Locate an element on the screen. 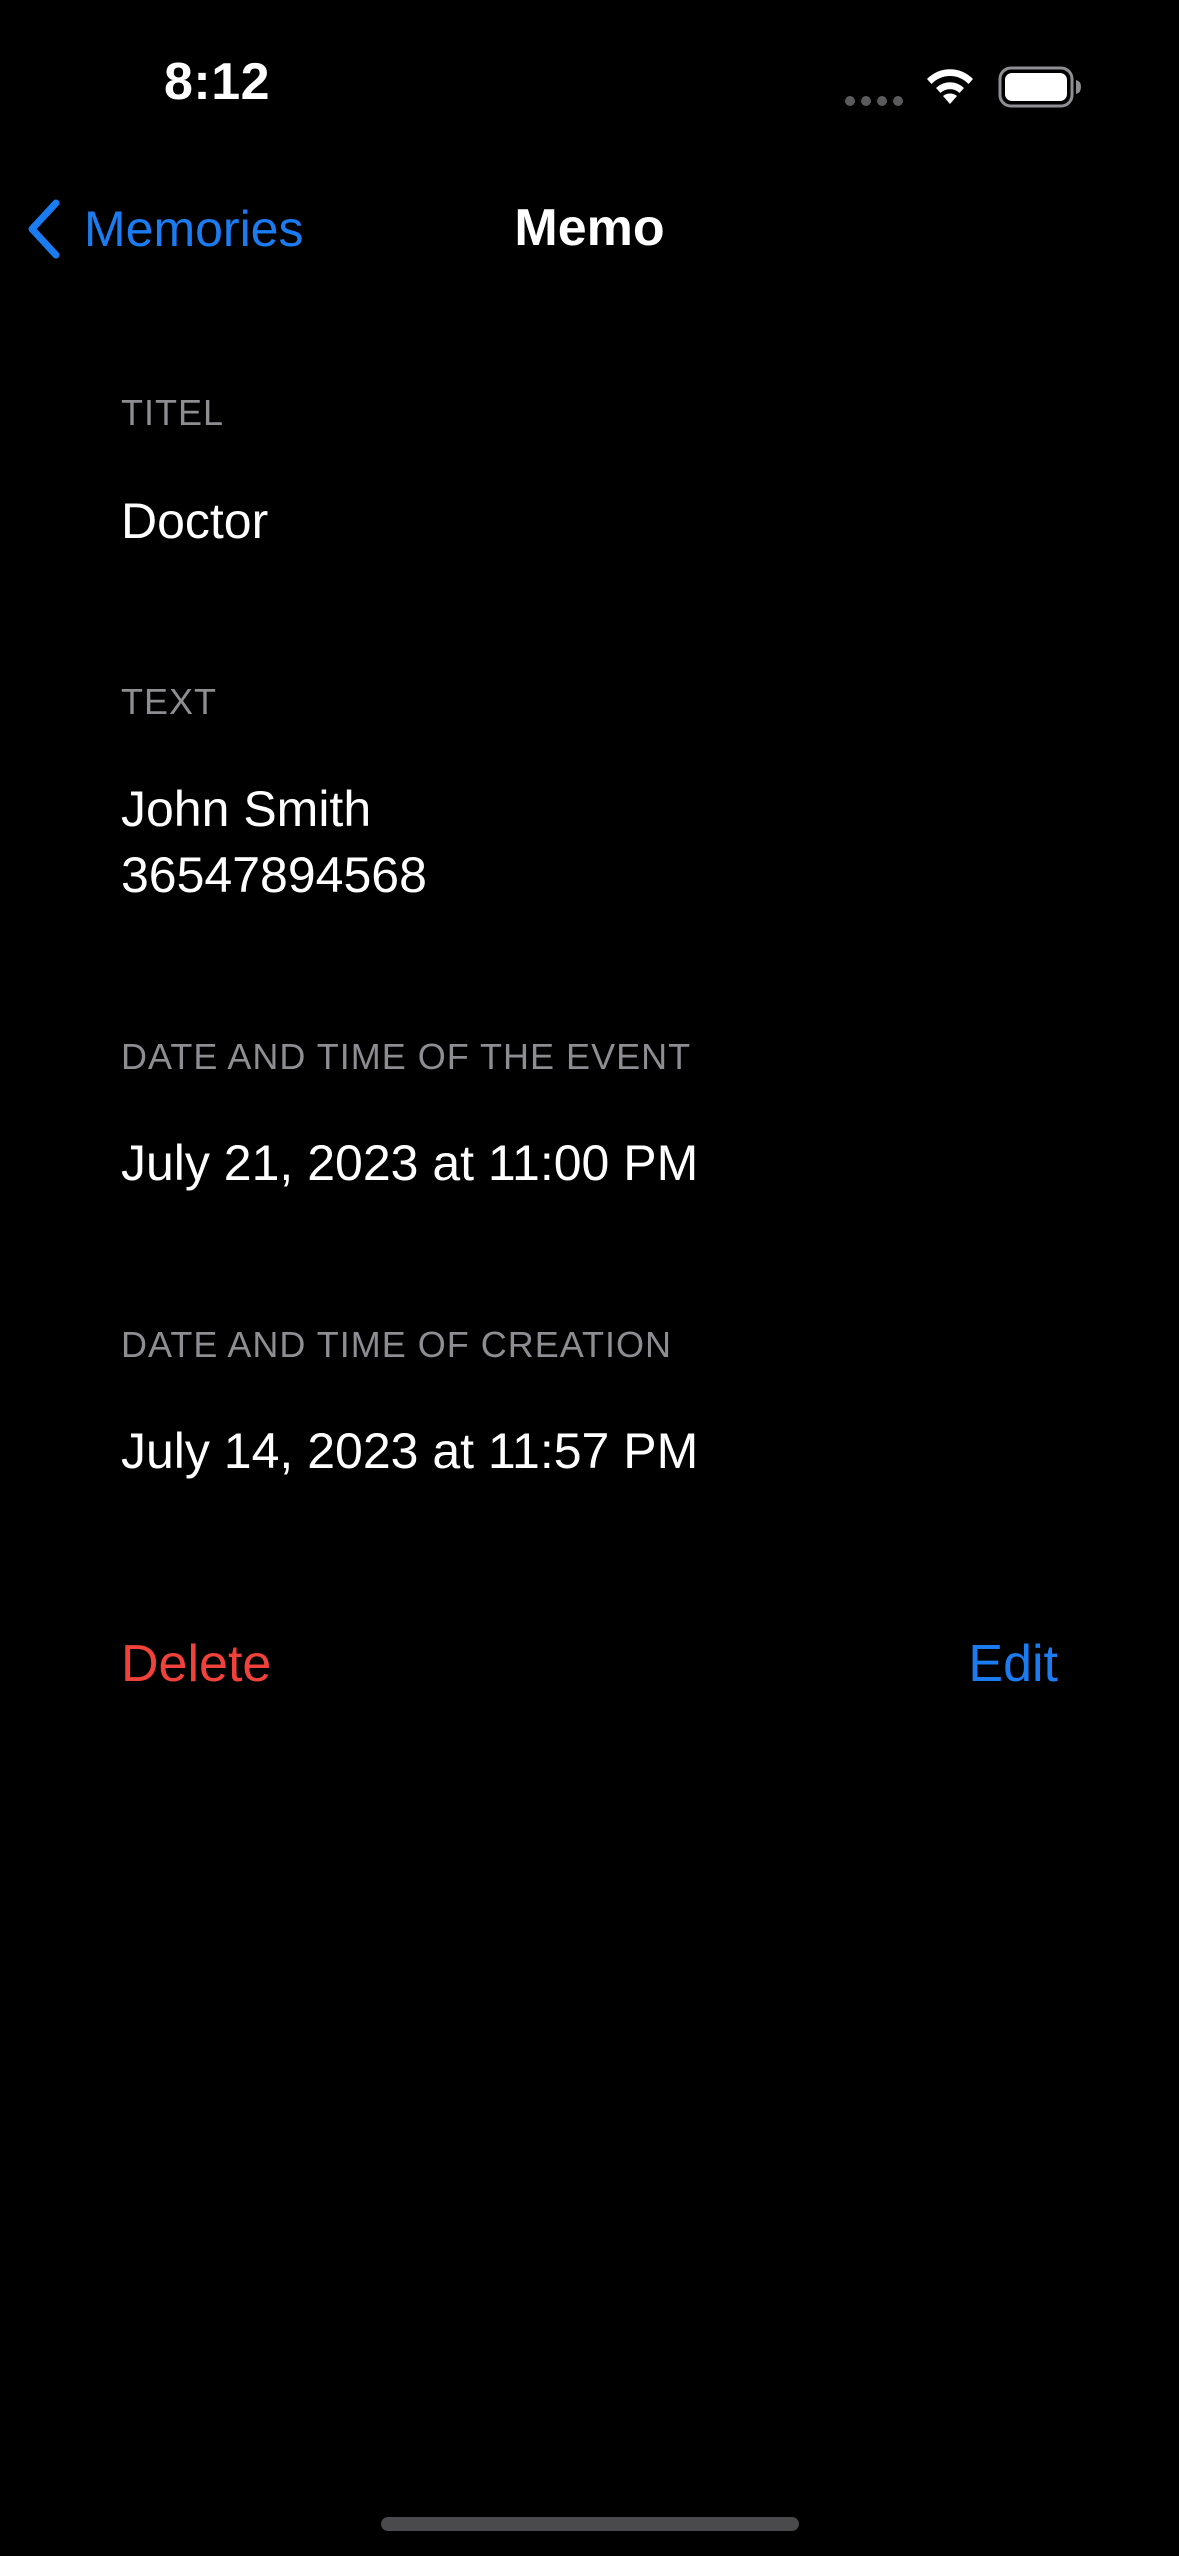 Image resolution: width=1179 pixels, height=2556 pixels. status-bar: 8:12 is located at coordinates (589, 70).